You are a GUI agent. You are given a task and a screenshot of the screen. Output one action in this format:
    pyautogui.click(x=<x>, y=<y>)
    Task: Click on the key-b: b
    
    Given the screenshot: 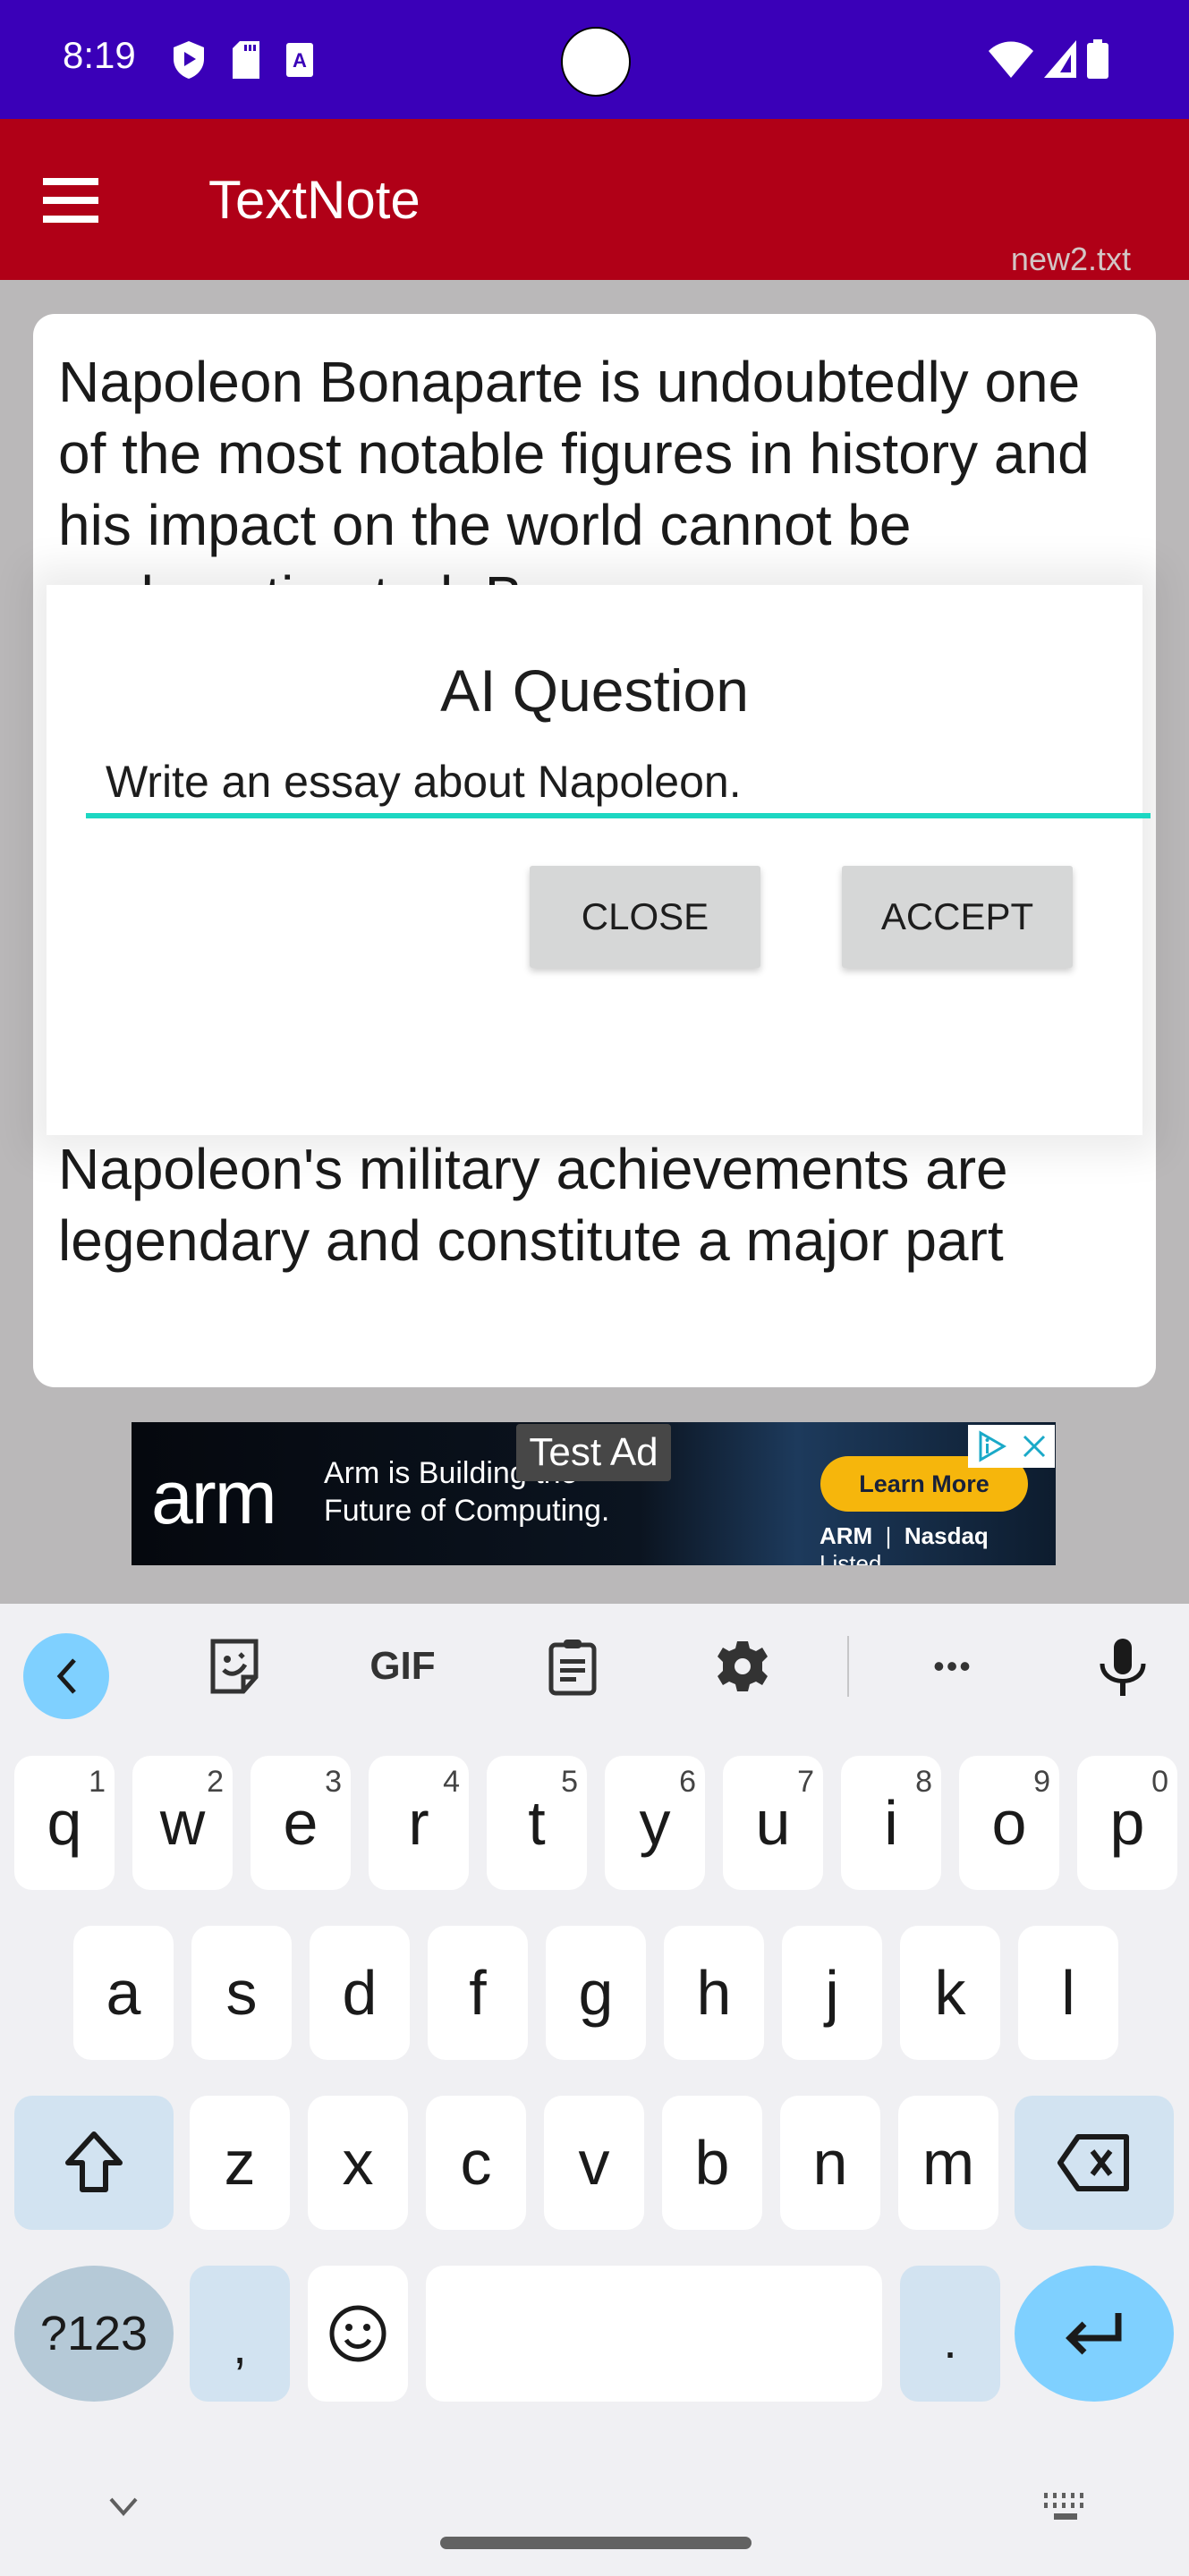 What is the action you would take?
    pyautogui.click(x=712, y=2163)
    